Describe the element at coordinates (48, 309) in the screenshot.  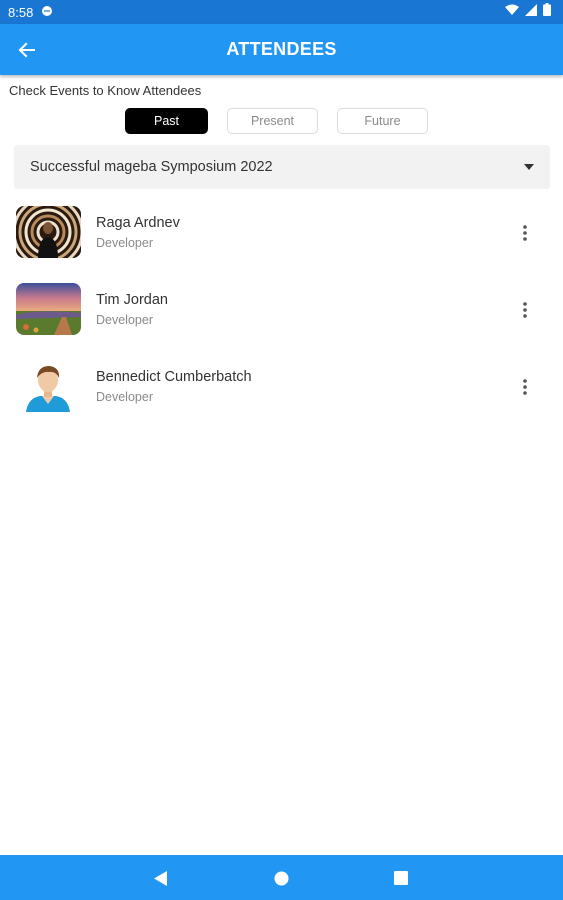
I see `landscape-photo` at that location.